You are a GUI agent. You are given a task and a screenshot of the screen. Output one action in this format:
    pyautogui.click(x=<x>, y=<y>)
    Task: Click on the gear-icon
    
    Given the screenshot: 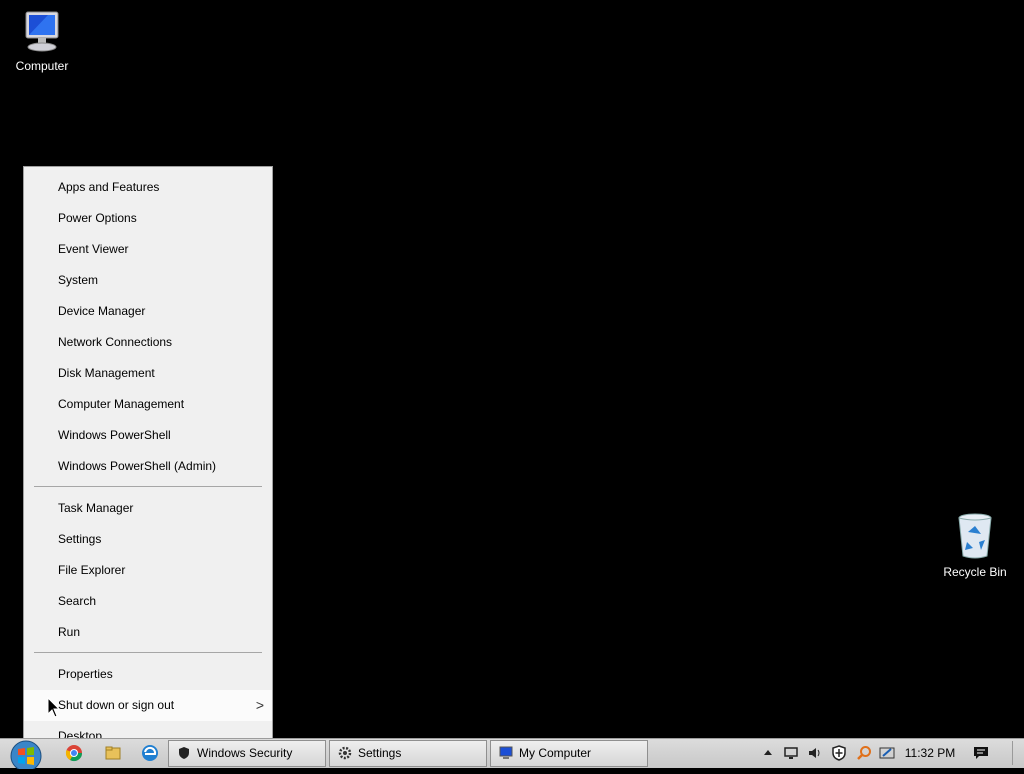 What is the action you would take?
    pyautogui.click(x=345, y=753)
    